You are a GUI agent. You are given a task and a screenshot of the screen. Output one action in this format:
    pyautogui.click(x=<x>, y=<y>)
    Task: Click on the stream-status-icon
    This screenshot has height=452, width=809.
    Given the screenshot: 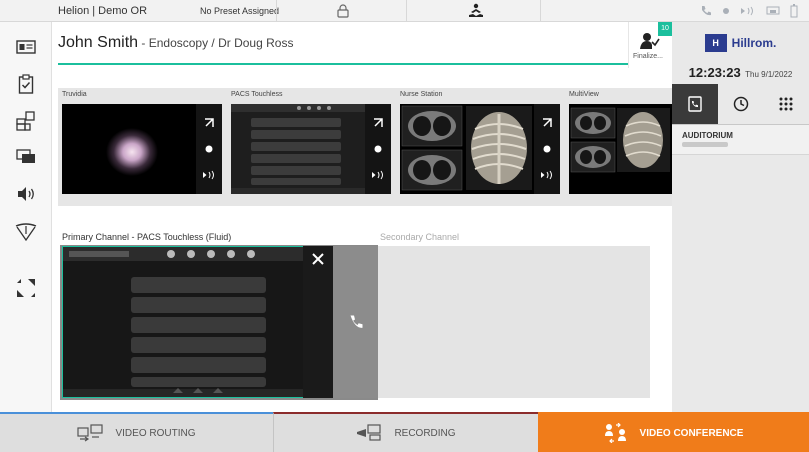 What is the action you would take?
    pyautogui.click(x=747, y=11)
    